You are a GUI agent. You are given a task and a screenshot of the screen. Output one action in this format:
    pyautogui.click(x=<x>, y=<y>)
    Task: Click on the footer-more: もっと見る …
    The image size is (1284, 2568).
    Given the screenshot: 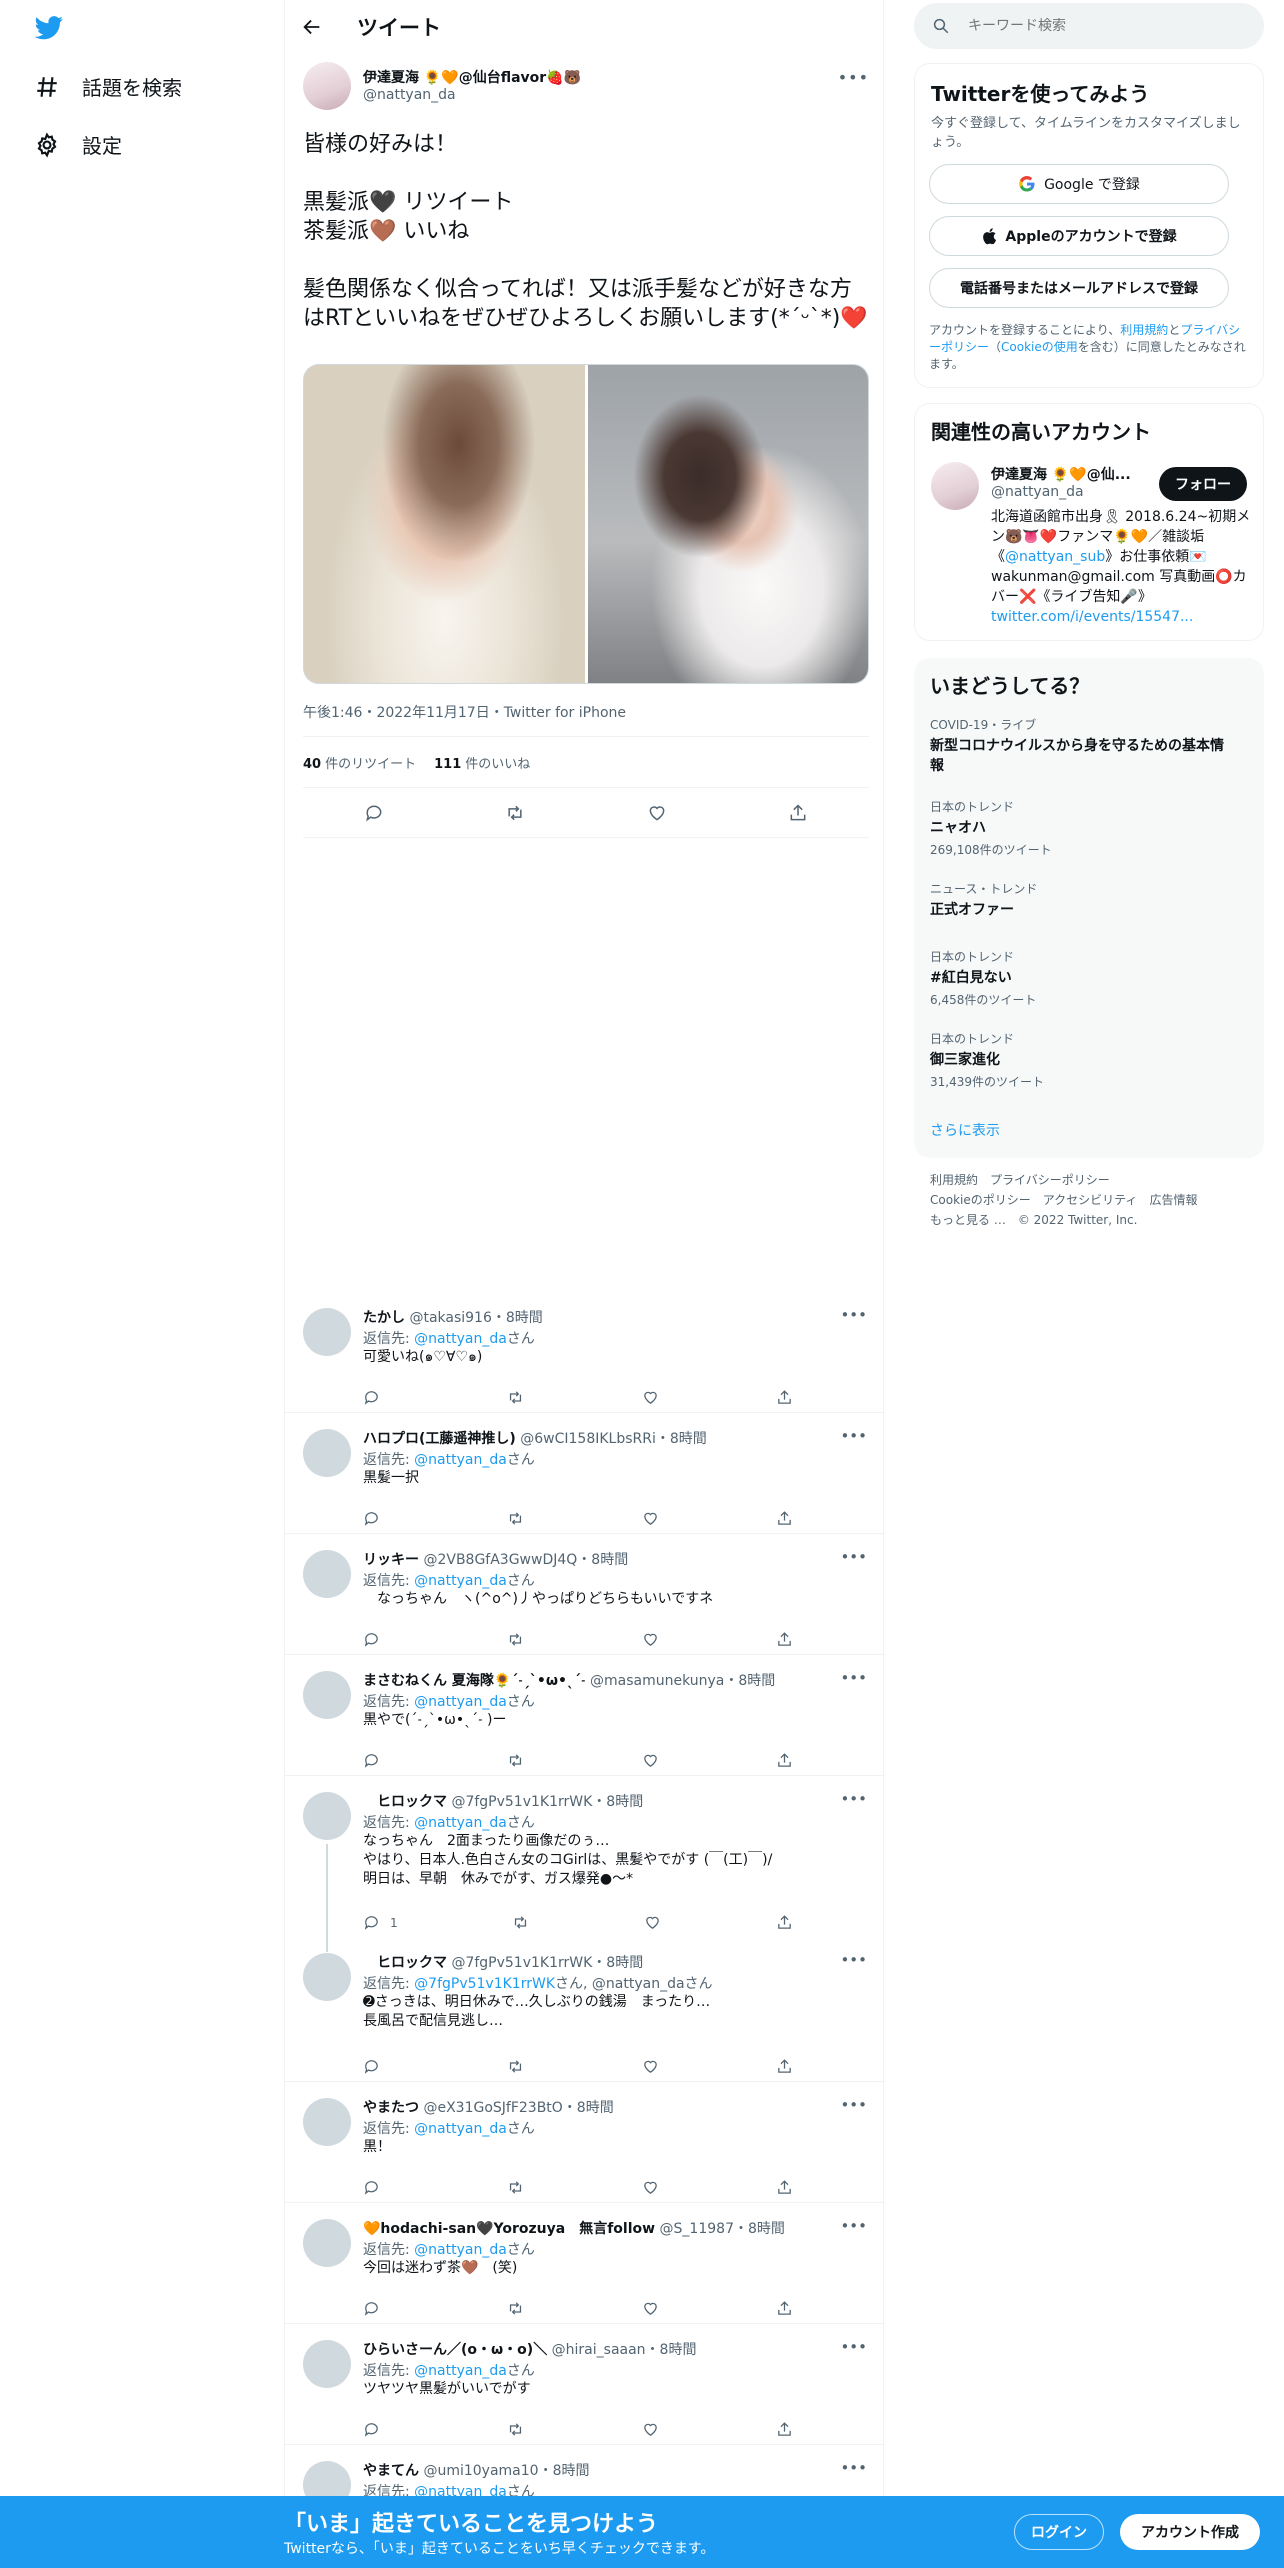 What is the action you would take?
    pyautogui.click(x=968, y=1220)
    